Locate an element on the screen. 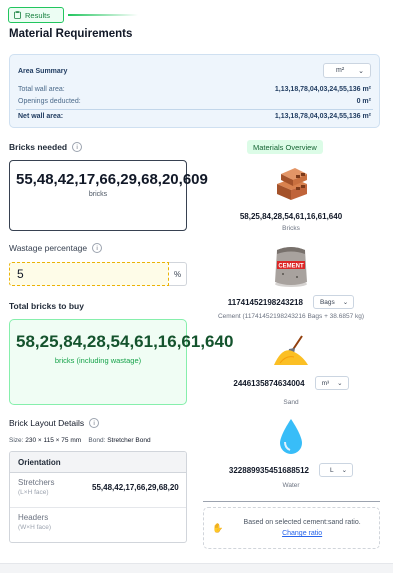 This screenshot has height=573, width=393. total-wall-area-value: 1,13,18,78,04,03,24,55,136 m² is located at coordinates (322, 89).